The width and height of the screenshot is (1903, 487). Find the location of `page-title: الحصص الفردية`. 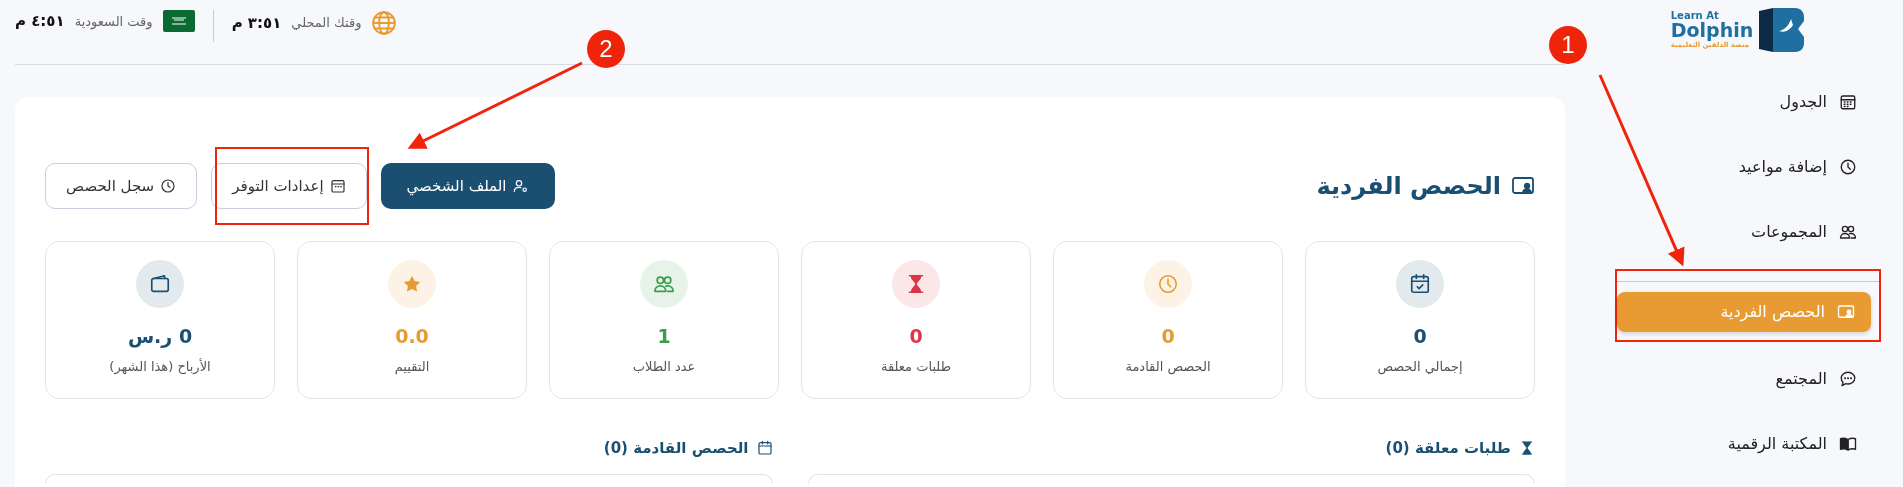

page-title: الحصص الفردية is located at coordinates (1408, 186).